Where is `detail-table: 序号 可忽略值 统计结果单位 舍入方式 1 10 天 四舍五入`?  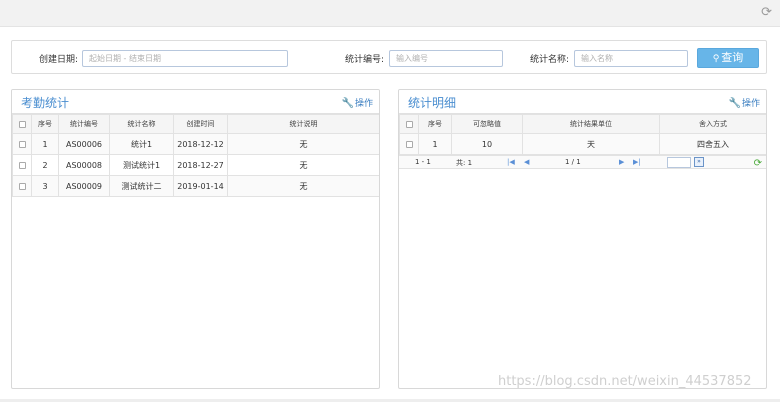
detail-table: 序号 可忽略值 统计结果单位 舍入方式 1 10 天 四舍五入 is located at coordinates (582, 134).